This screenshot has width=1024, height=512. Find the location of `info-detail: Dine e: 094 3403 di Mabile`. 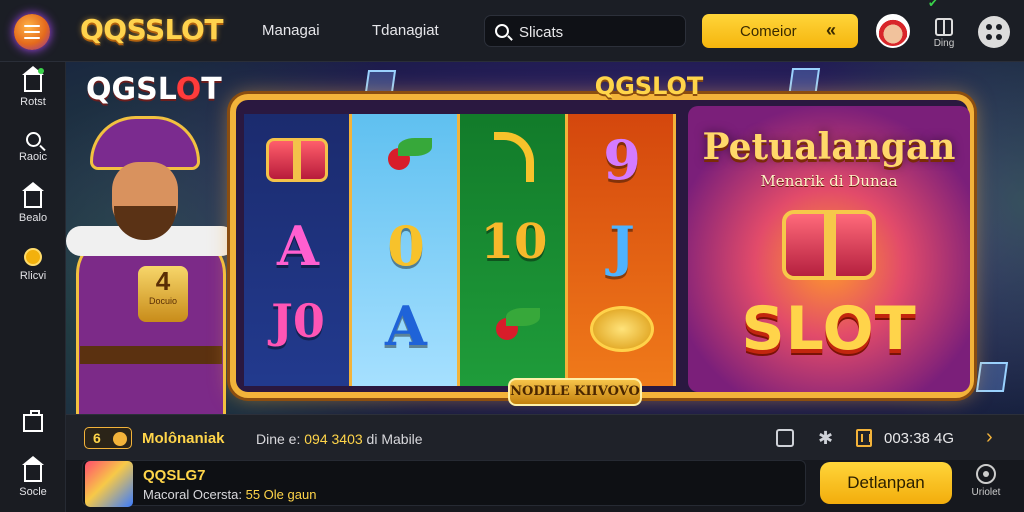

info-detail: Dine e: 094 3403 di Mabile is located at coordinates (339, 439).